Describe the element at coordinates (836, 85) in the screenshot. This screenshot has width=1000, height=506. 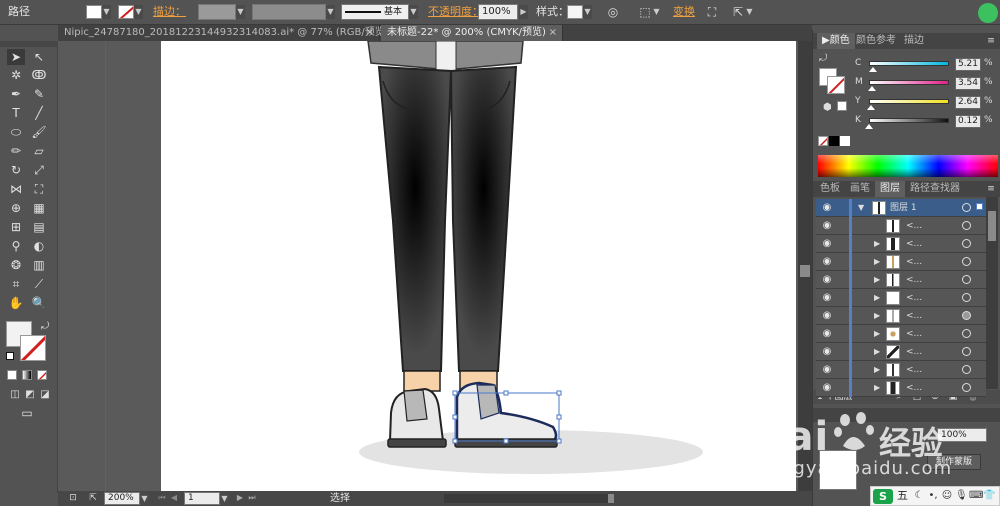
I see `panel-stroke-box` at that location.